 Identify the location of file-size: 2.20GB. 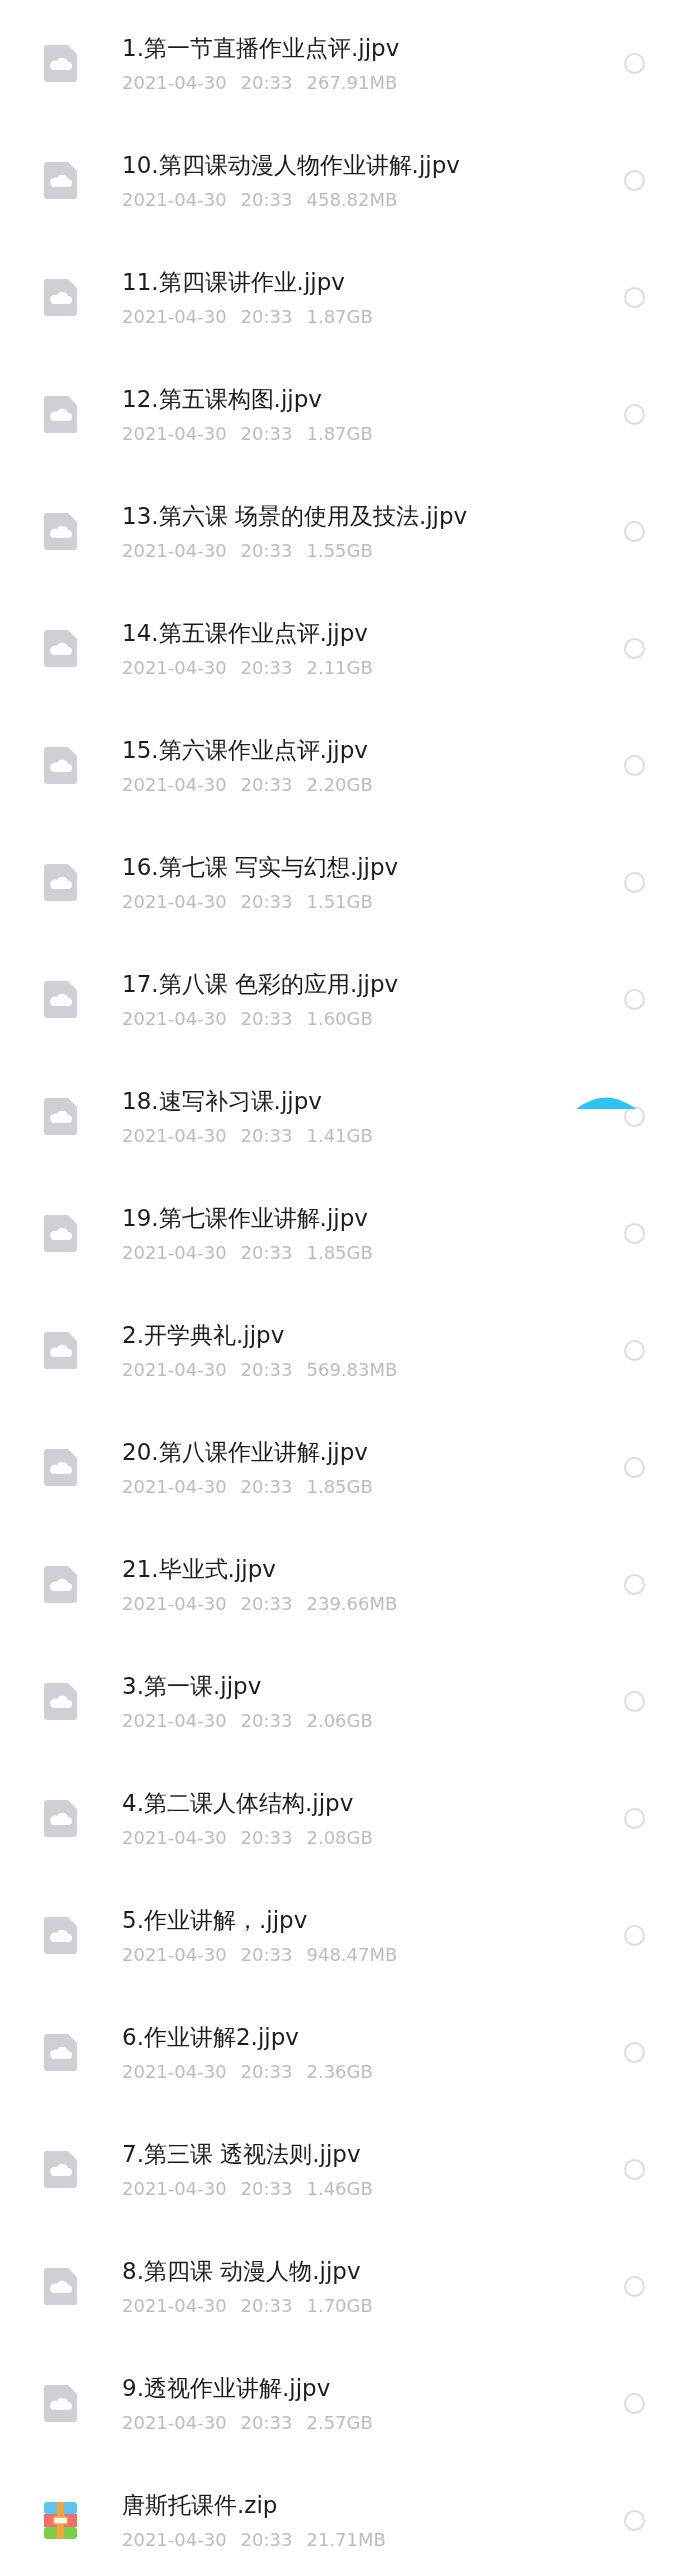
(339, 784).